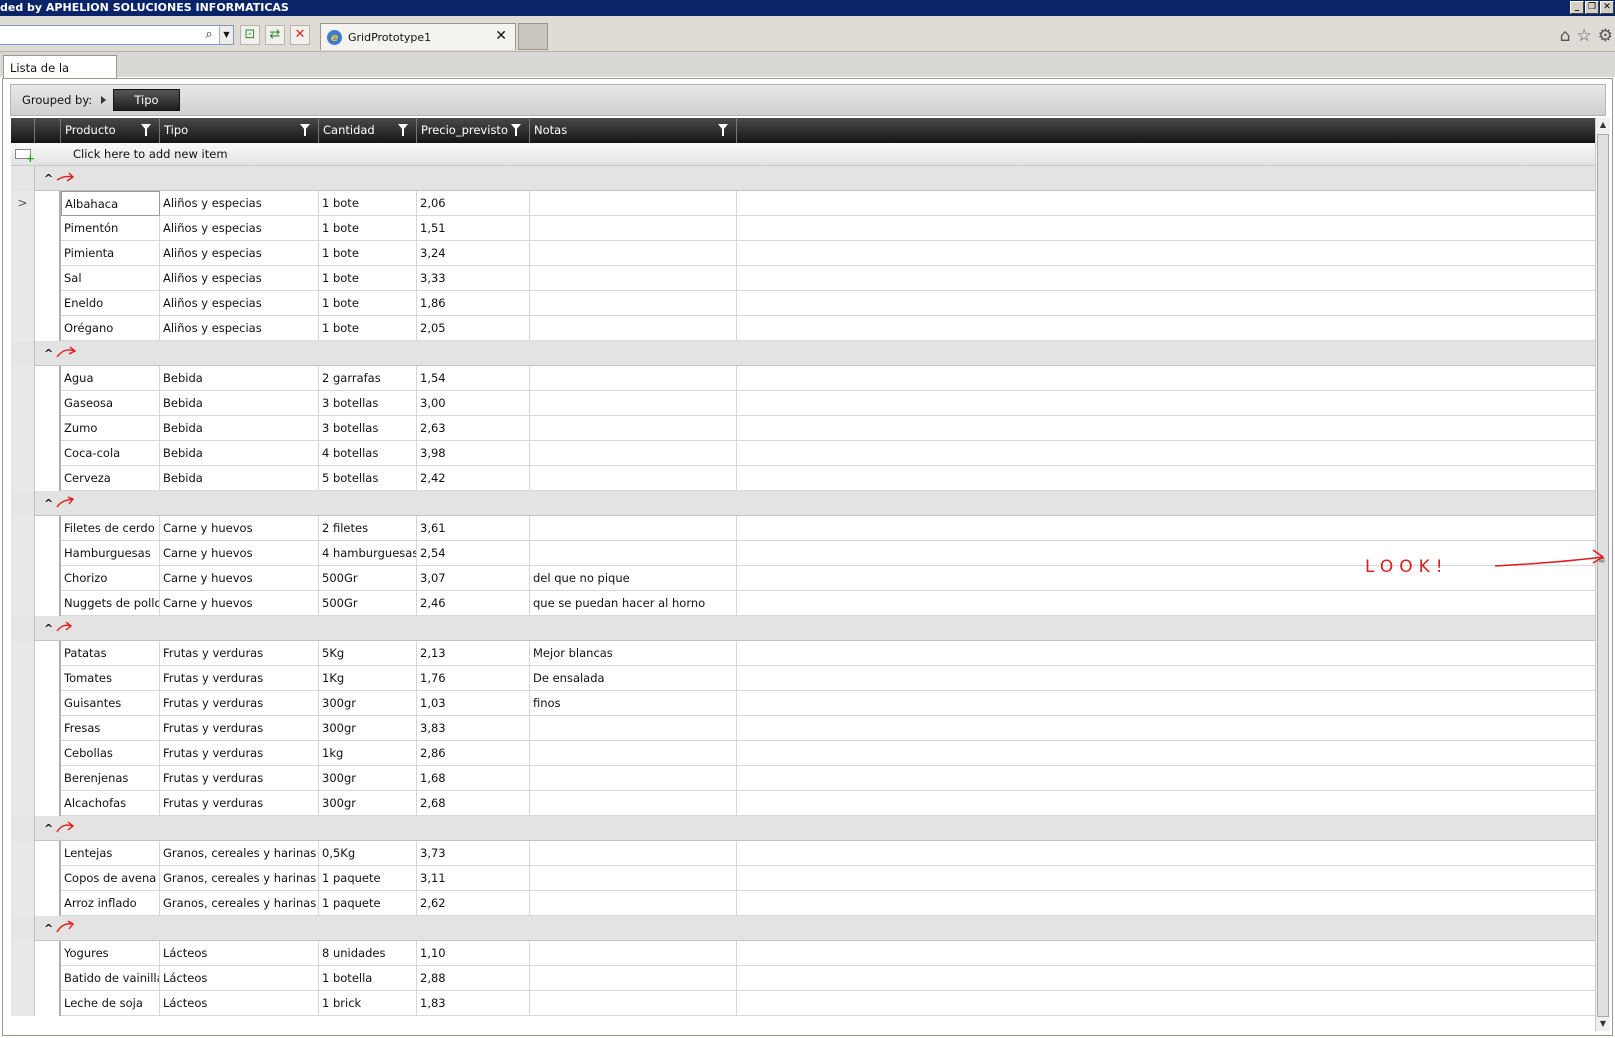  I want to click on table-row: Cerveza Bebida 5 botellas 2,42, so click(803, 478).